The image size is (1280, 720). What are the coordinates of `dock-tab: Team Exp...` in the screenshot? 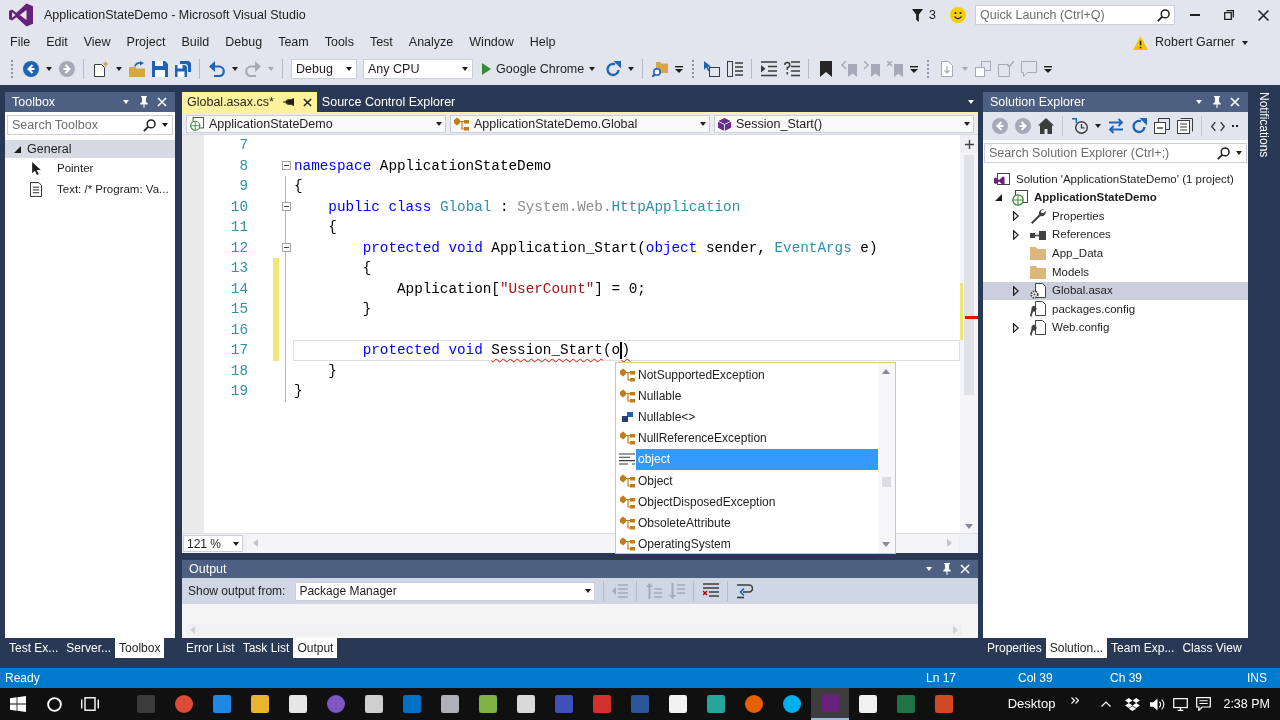 It's located at (1143, 648).